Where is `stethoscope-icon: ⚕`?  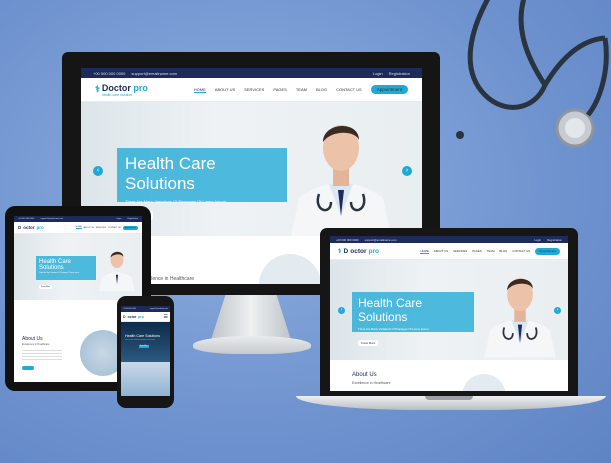 stethoscope-icon: ⚕ is located at coordinates (97, 89).